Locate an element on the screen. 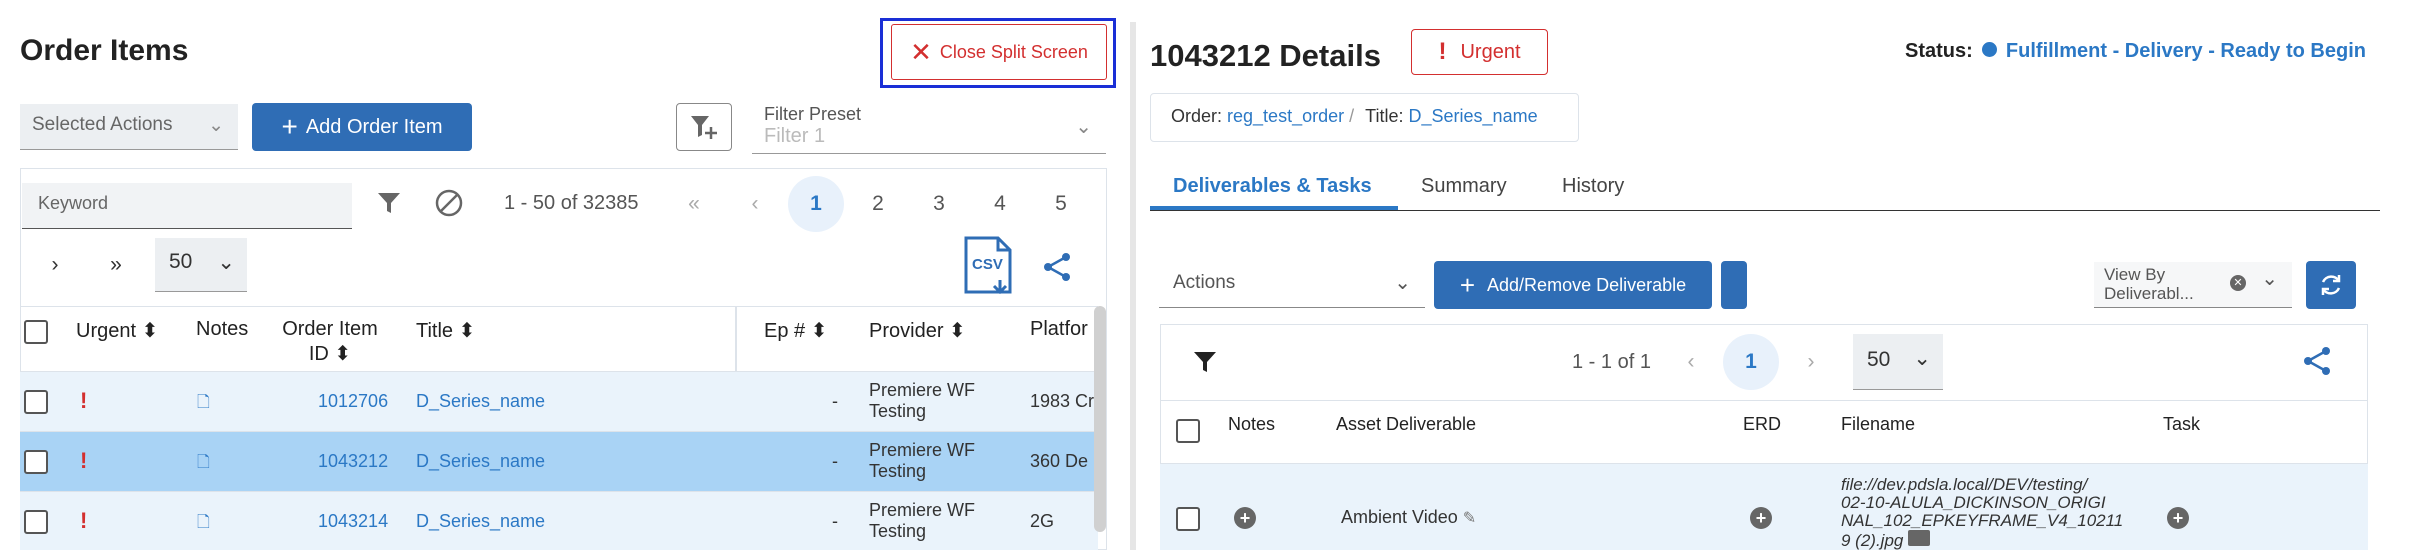  col-urgent: Urgent ⬍ is located at coordinates (117, 330).